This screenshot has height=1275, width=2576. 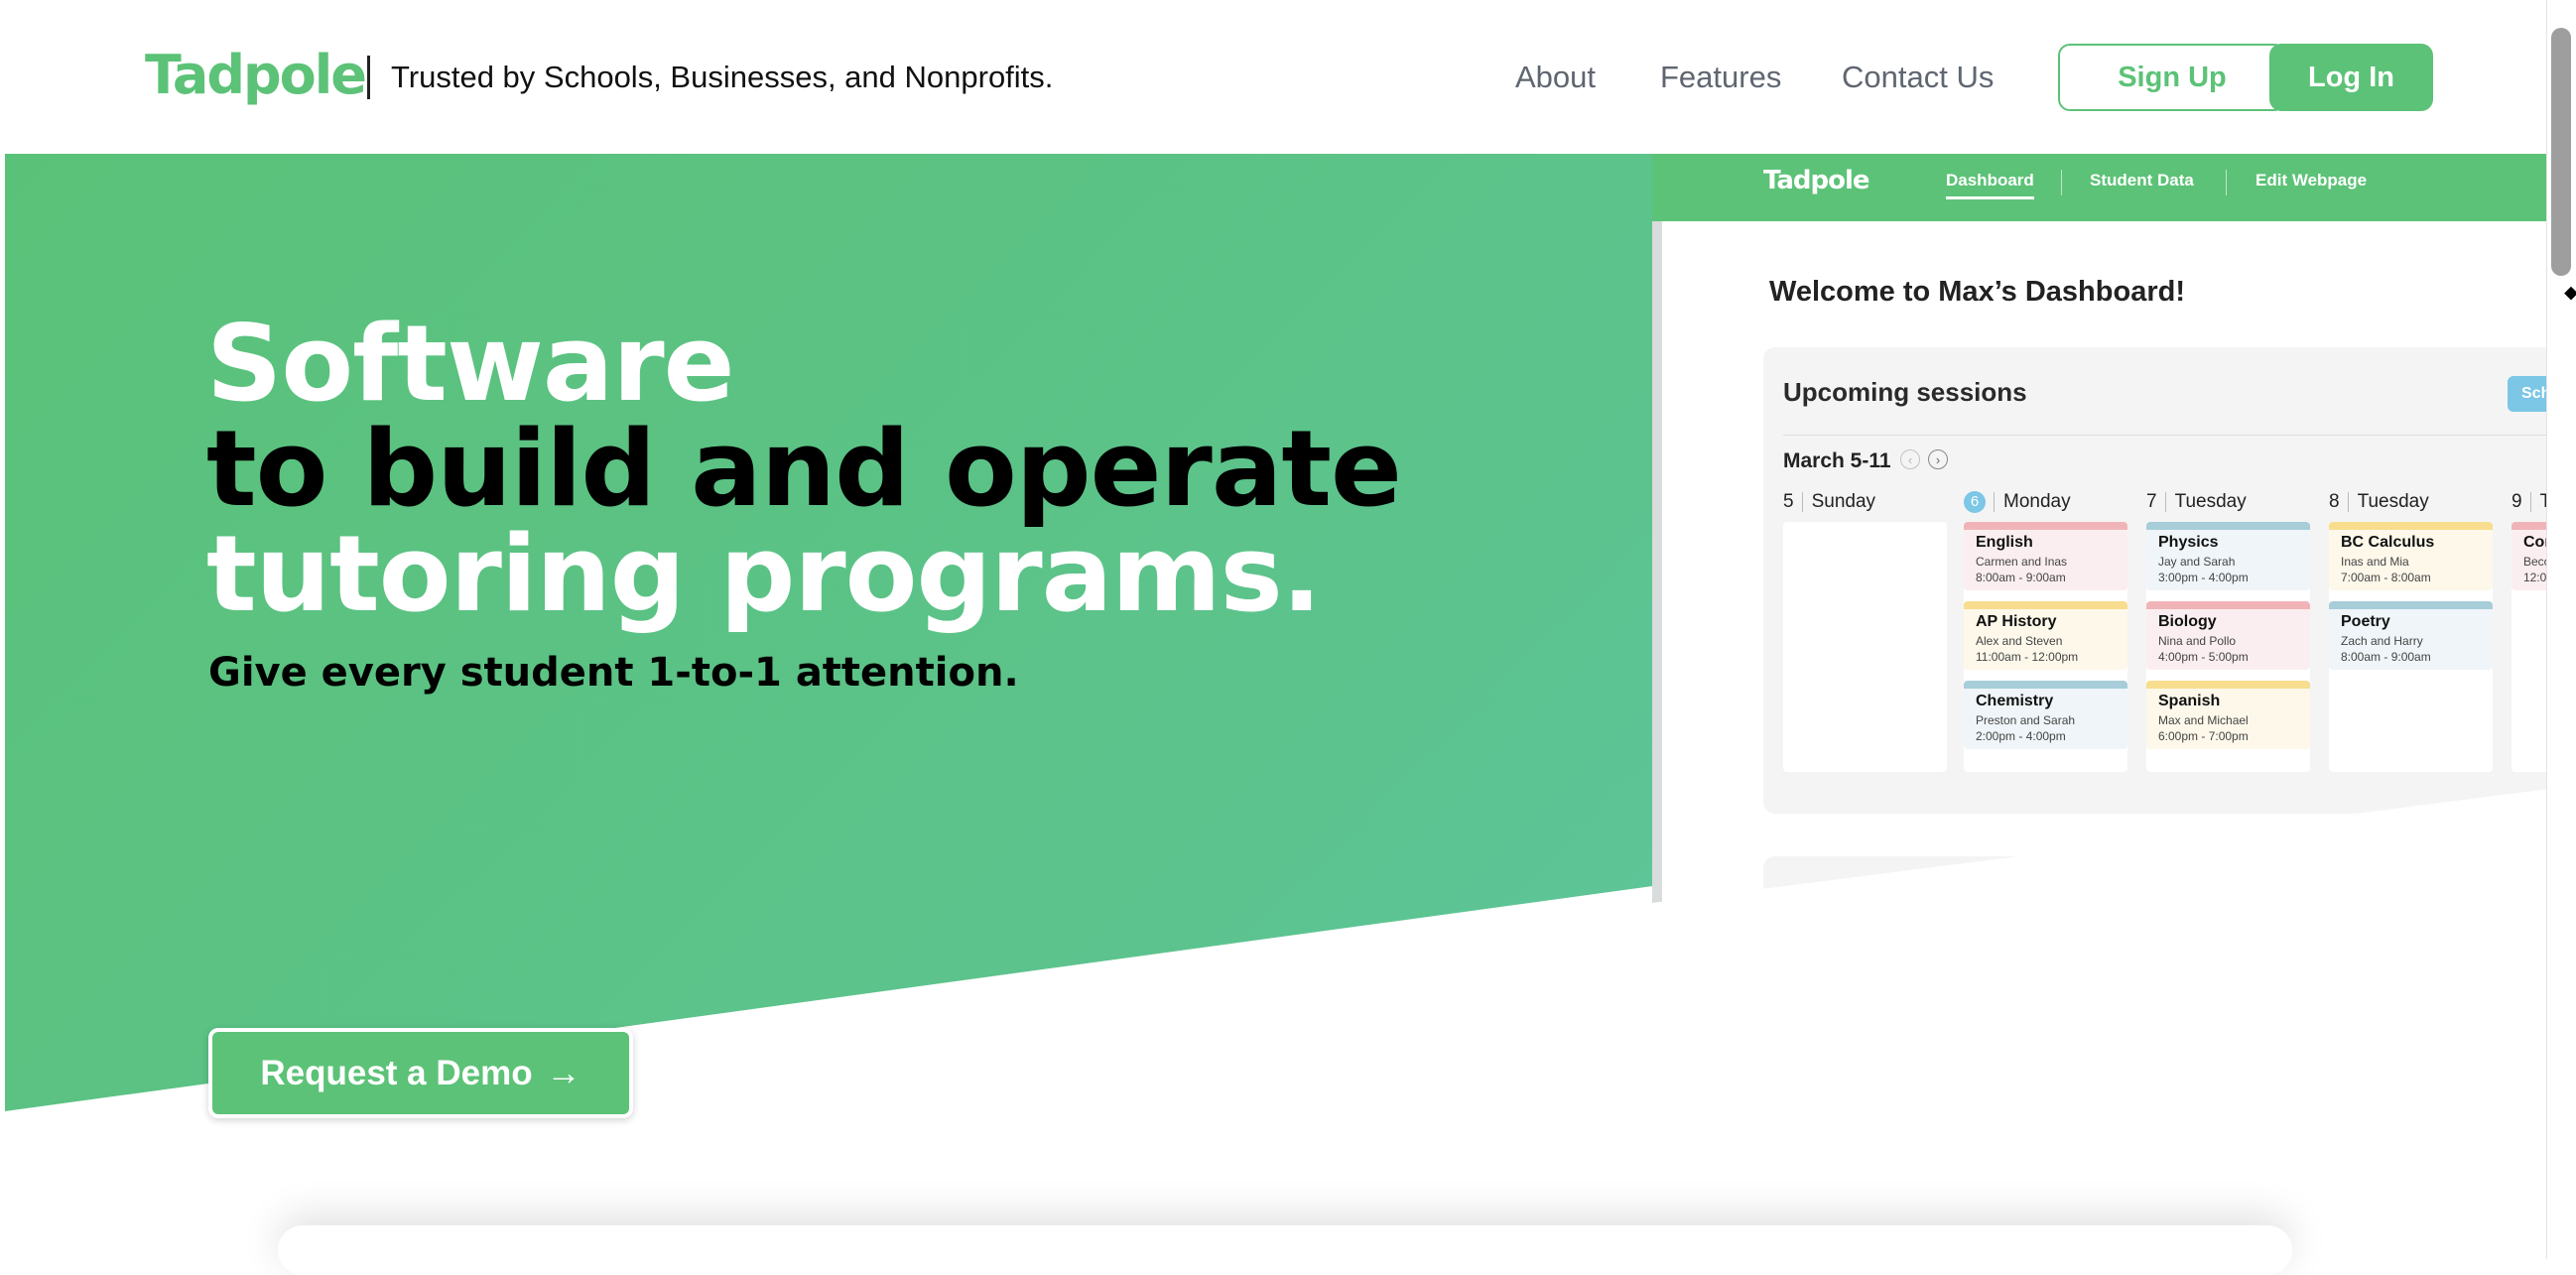 What do you see at coordinates (2197, 562) in the screenshot?
I see `session-people: Jay and Sarah` at bounding box center [2197, 562].